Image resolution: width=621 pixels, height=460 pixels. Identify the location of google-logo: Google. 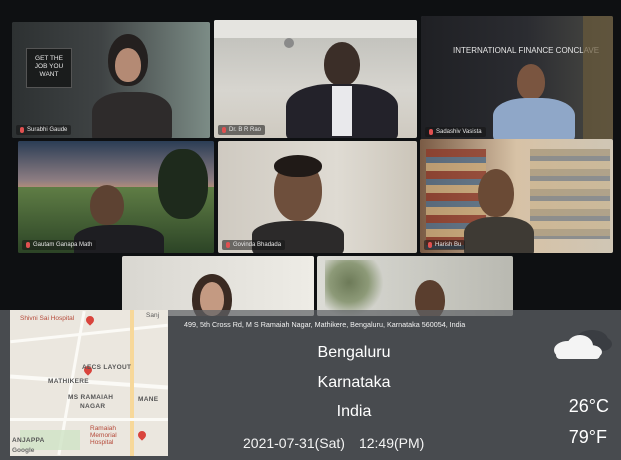
(23, 450).